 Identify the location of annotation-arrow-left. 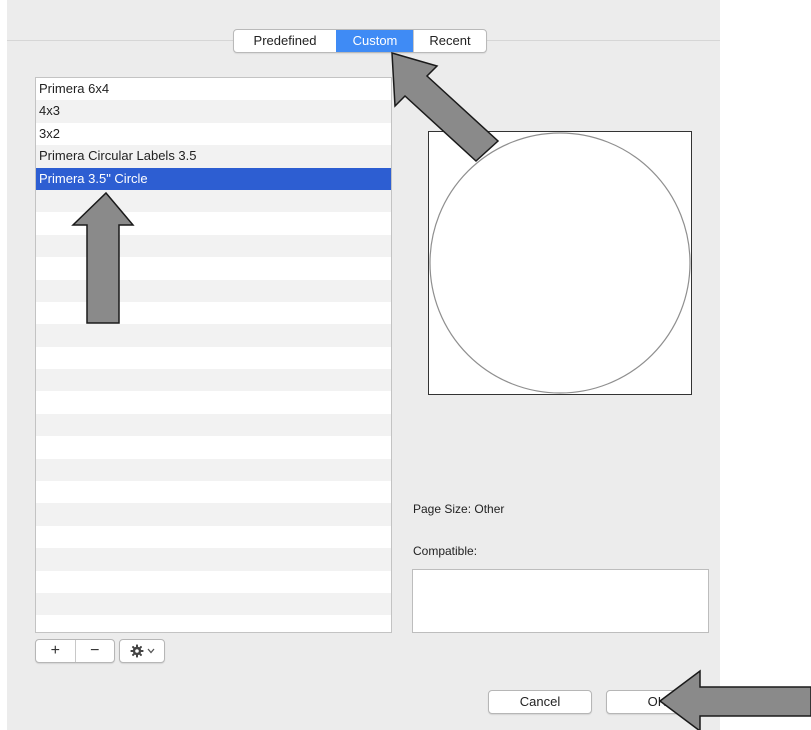
(734, 699).